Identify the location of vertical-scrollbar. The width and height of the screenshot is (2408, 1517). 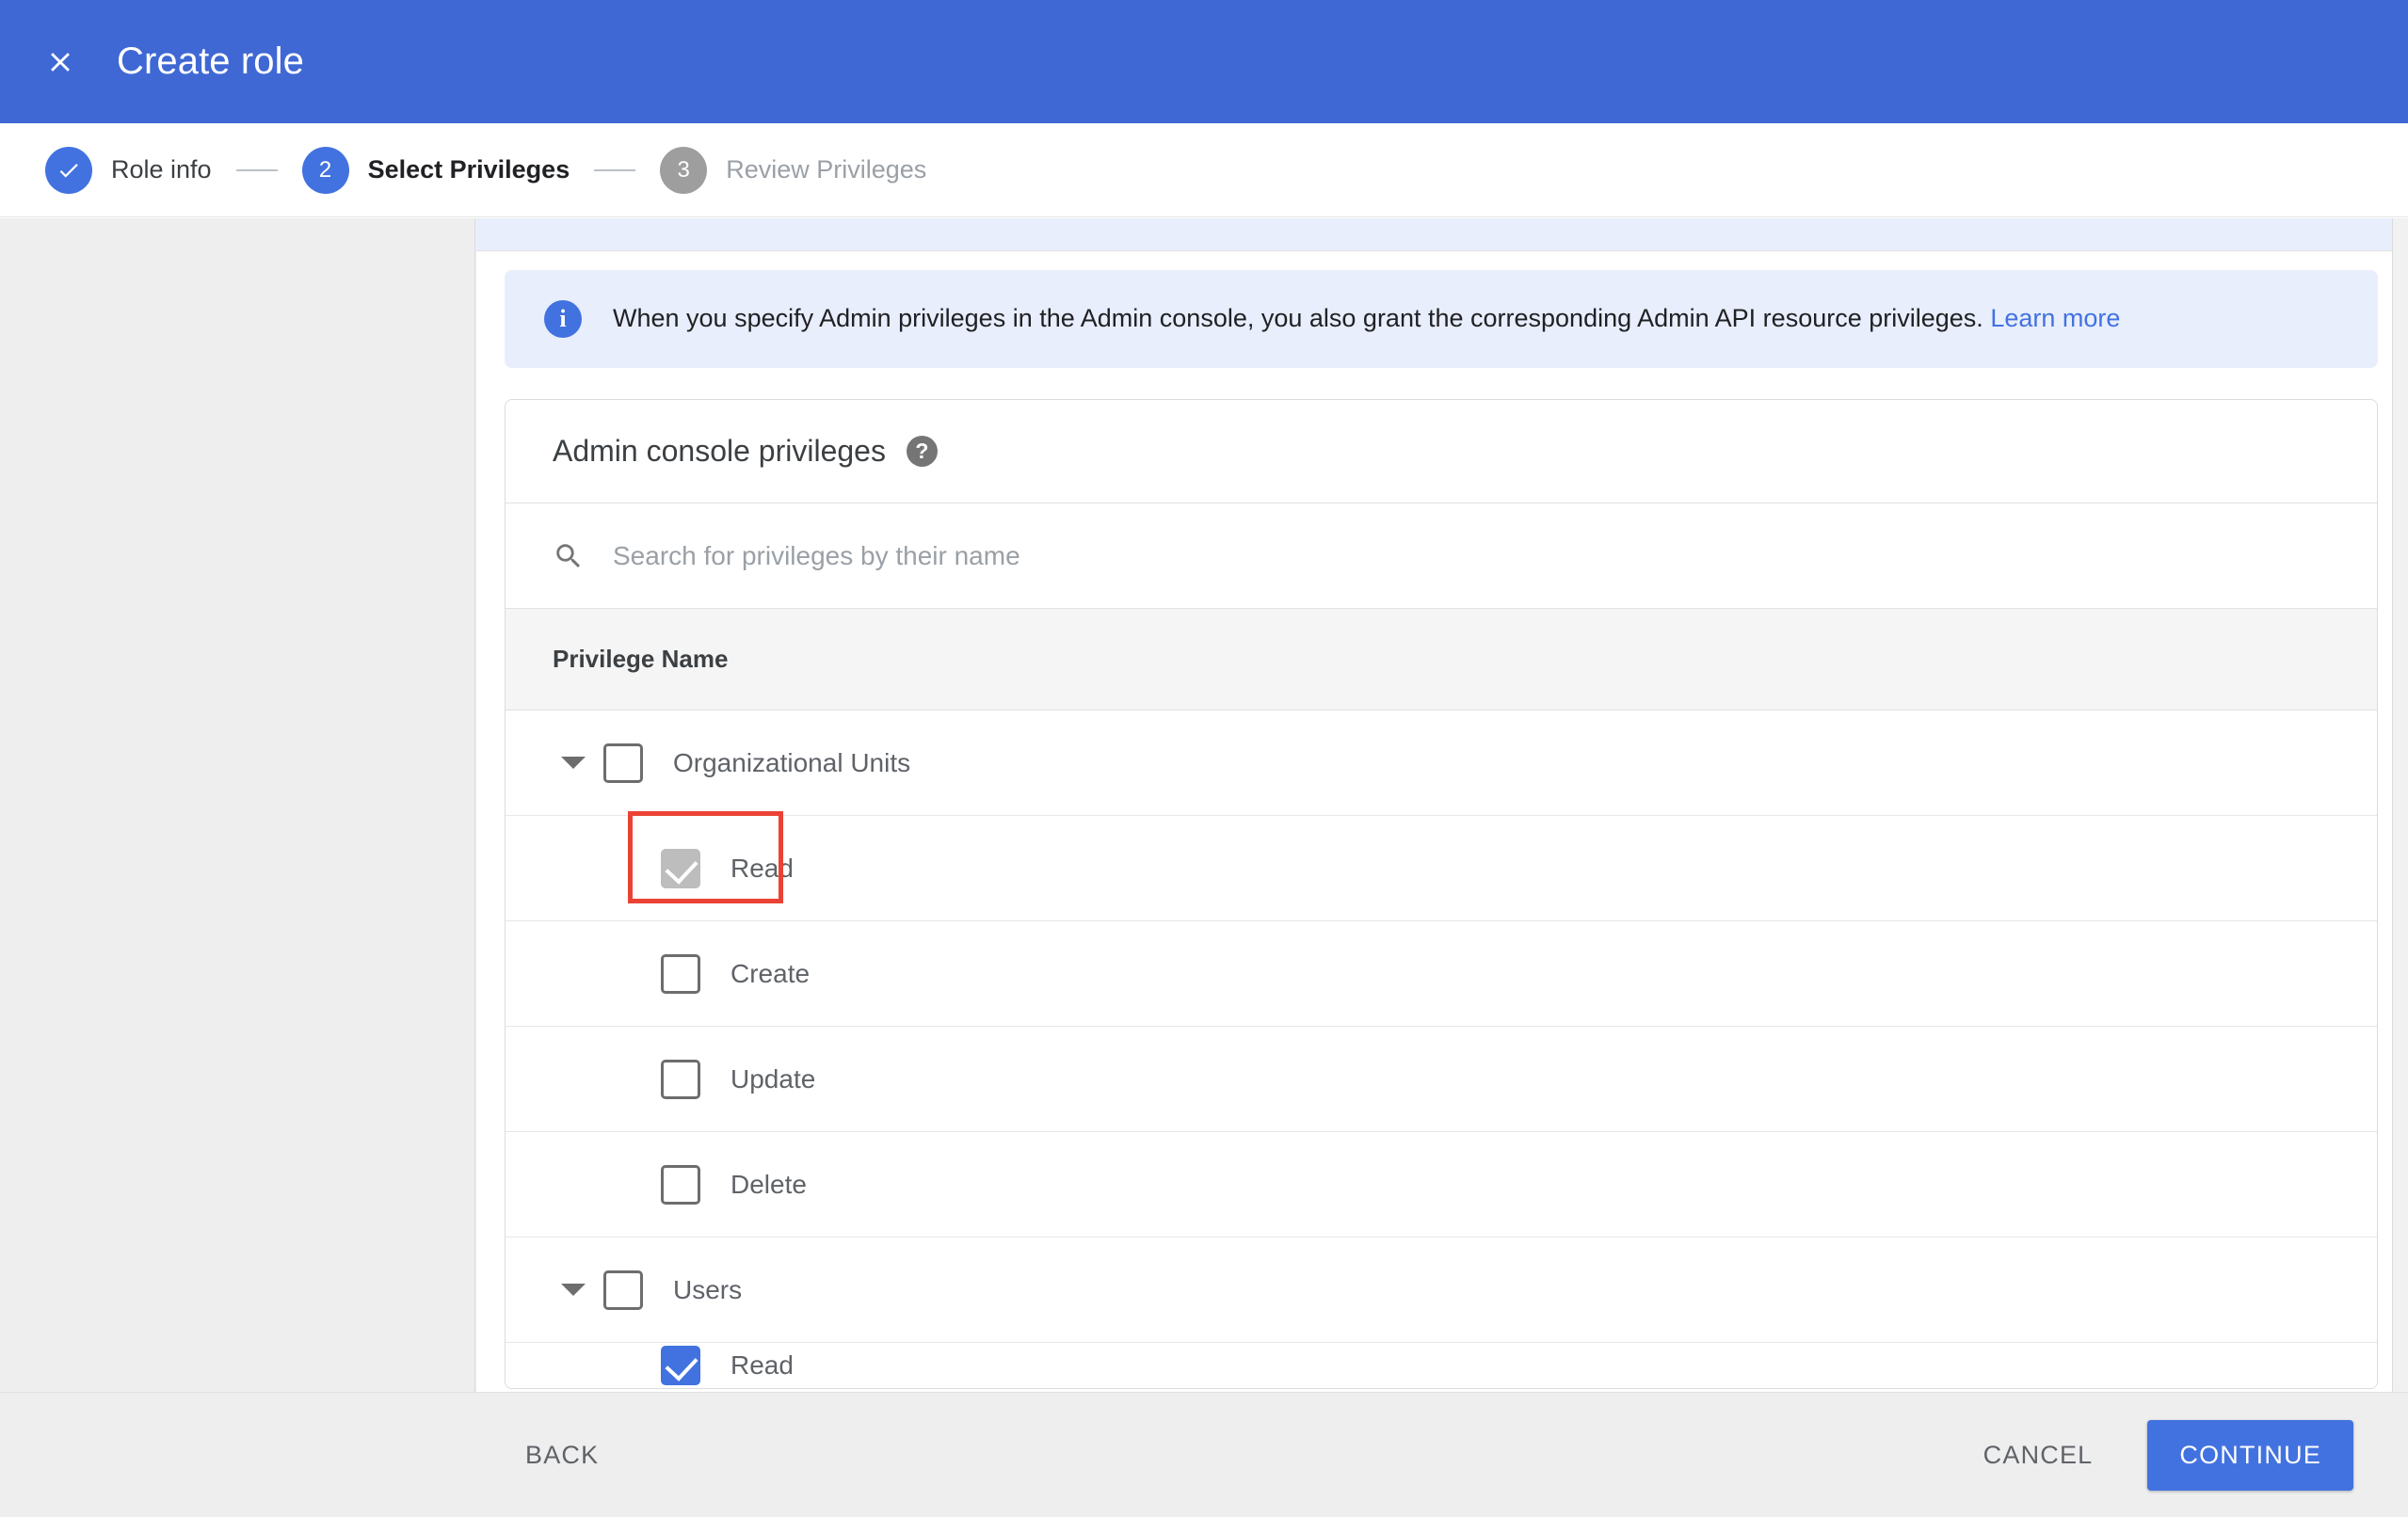
(2400, 805).